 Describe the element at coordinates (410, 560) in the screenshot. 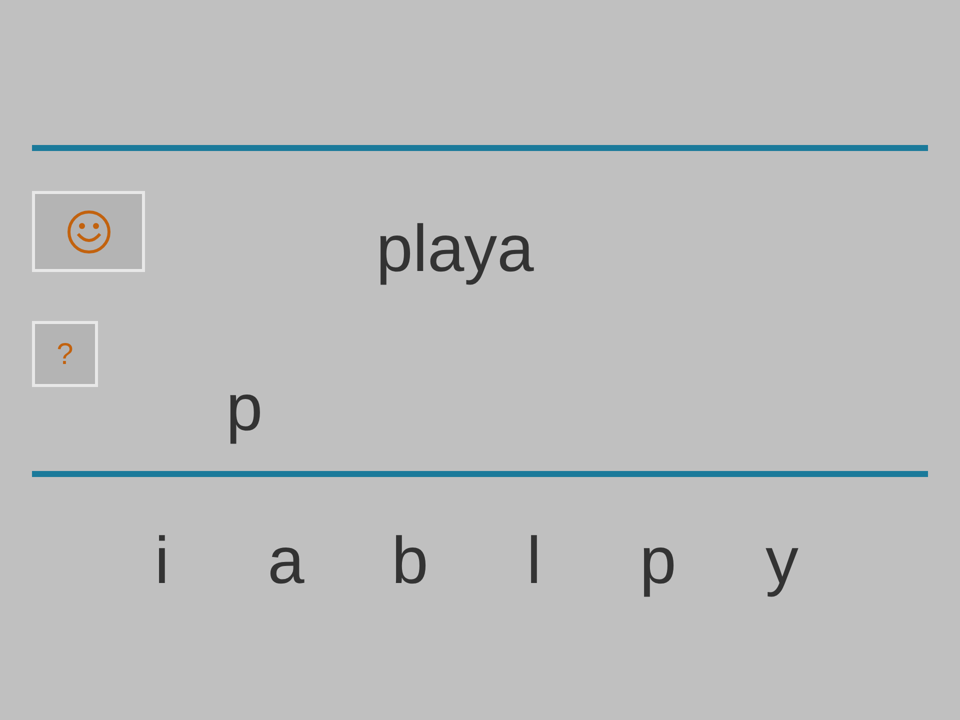

I see `letter-tile: b` at that location.